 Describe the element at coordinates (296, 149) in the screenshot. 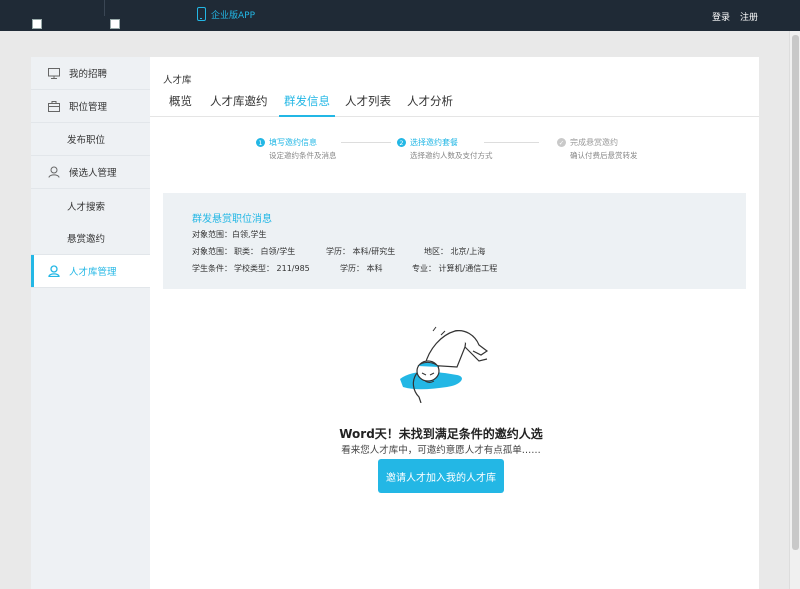

I see `step-fill-invite-info: 1 填写邀约信息 设定邀约条件及消息` at that location.